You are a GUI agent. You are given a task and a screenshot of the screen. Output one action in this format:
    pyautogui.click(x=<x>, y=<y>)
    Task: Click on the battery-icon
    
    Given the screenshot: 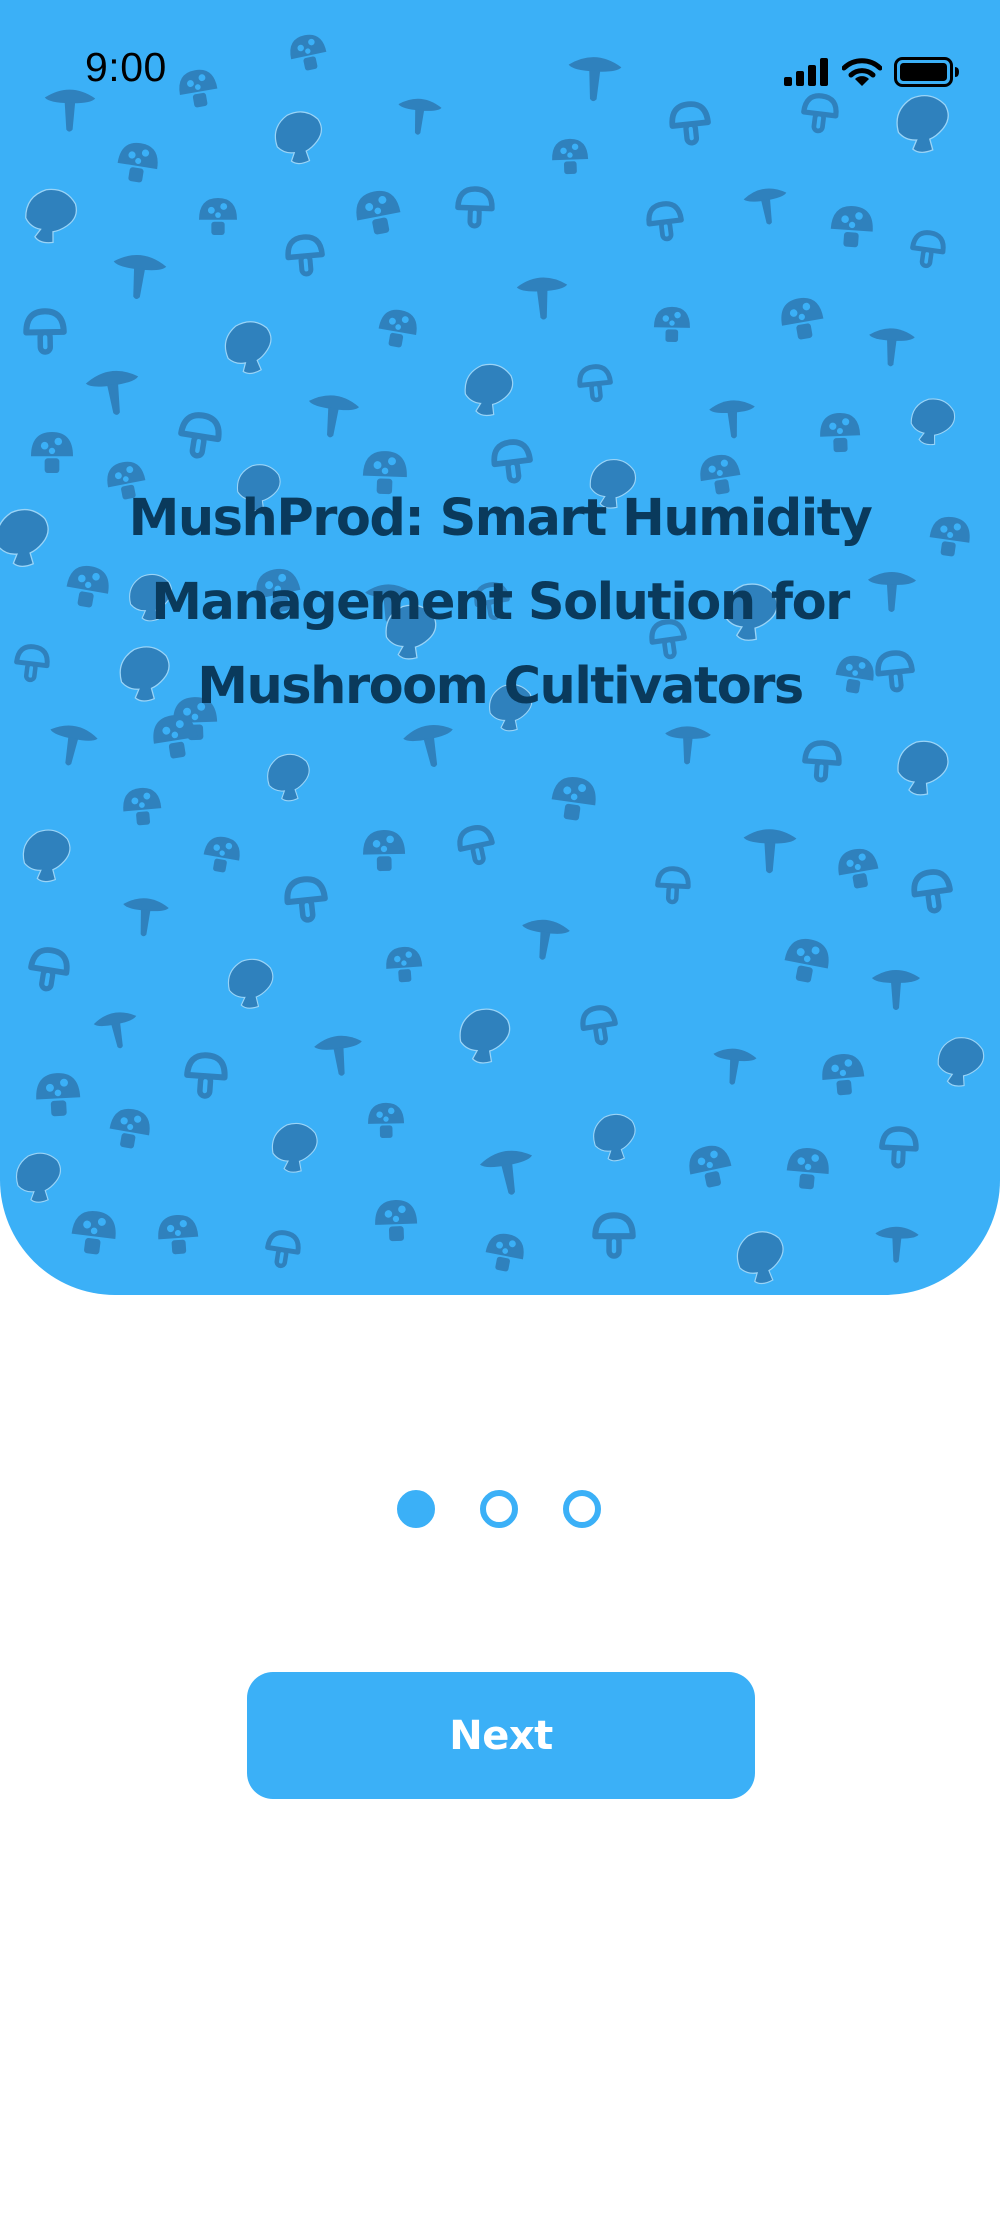 What is the action you would take?
    pyautogui.click(x=927, y=72)
    